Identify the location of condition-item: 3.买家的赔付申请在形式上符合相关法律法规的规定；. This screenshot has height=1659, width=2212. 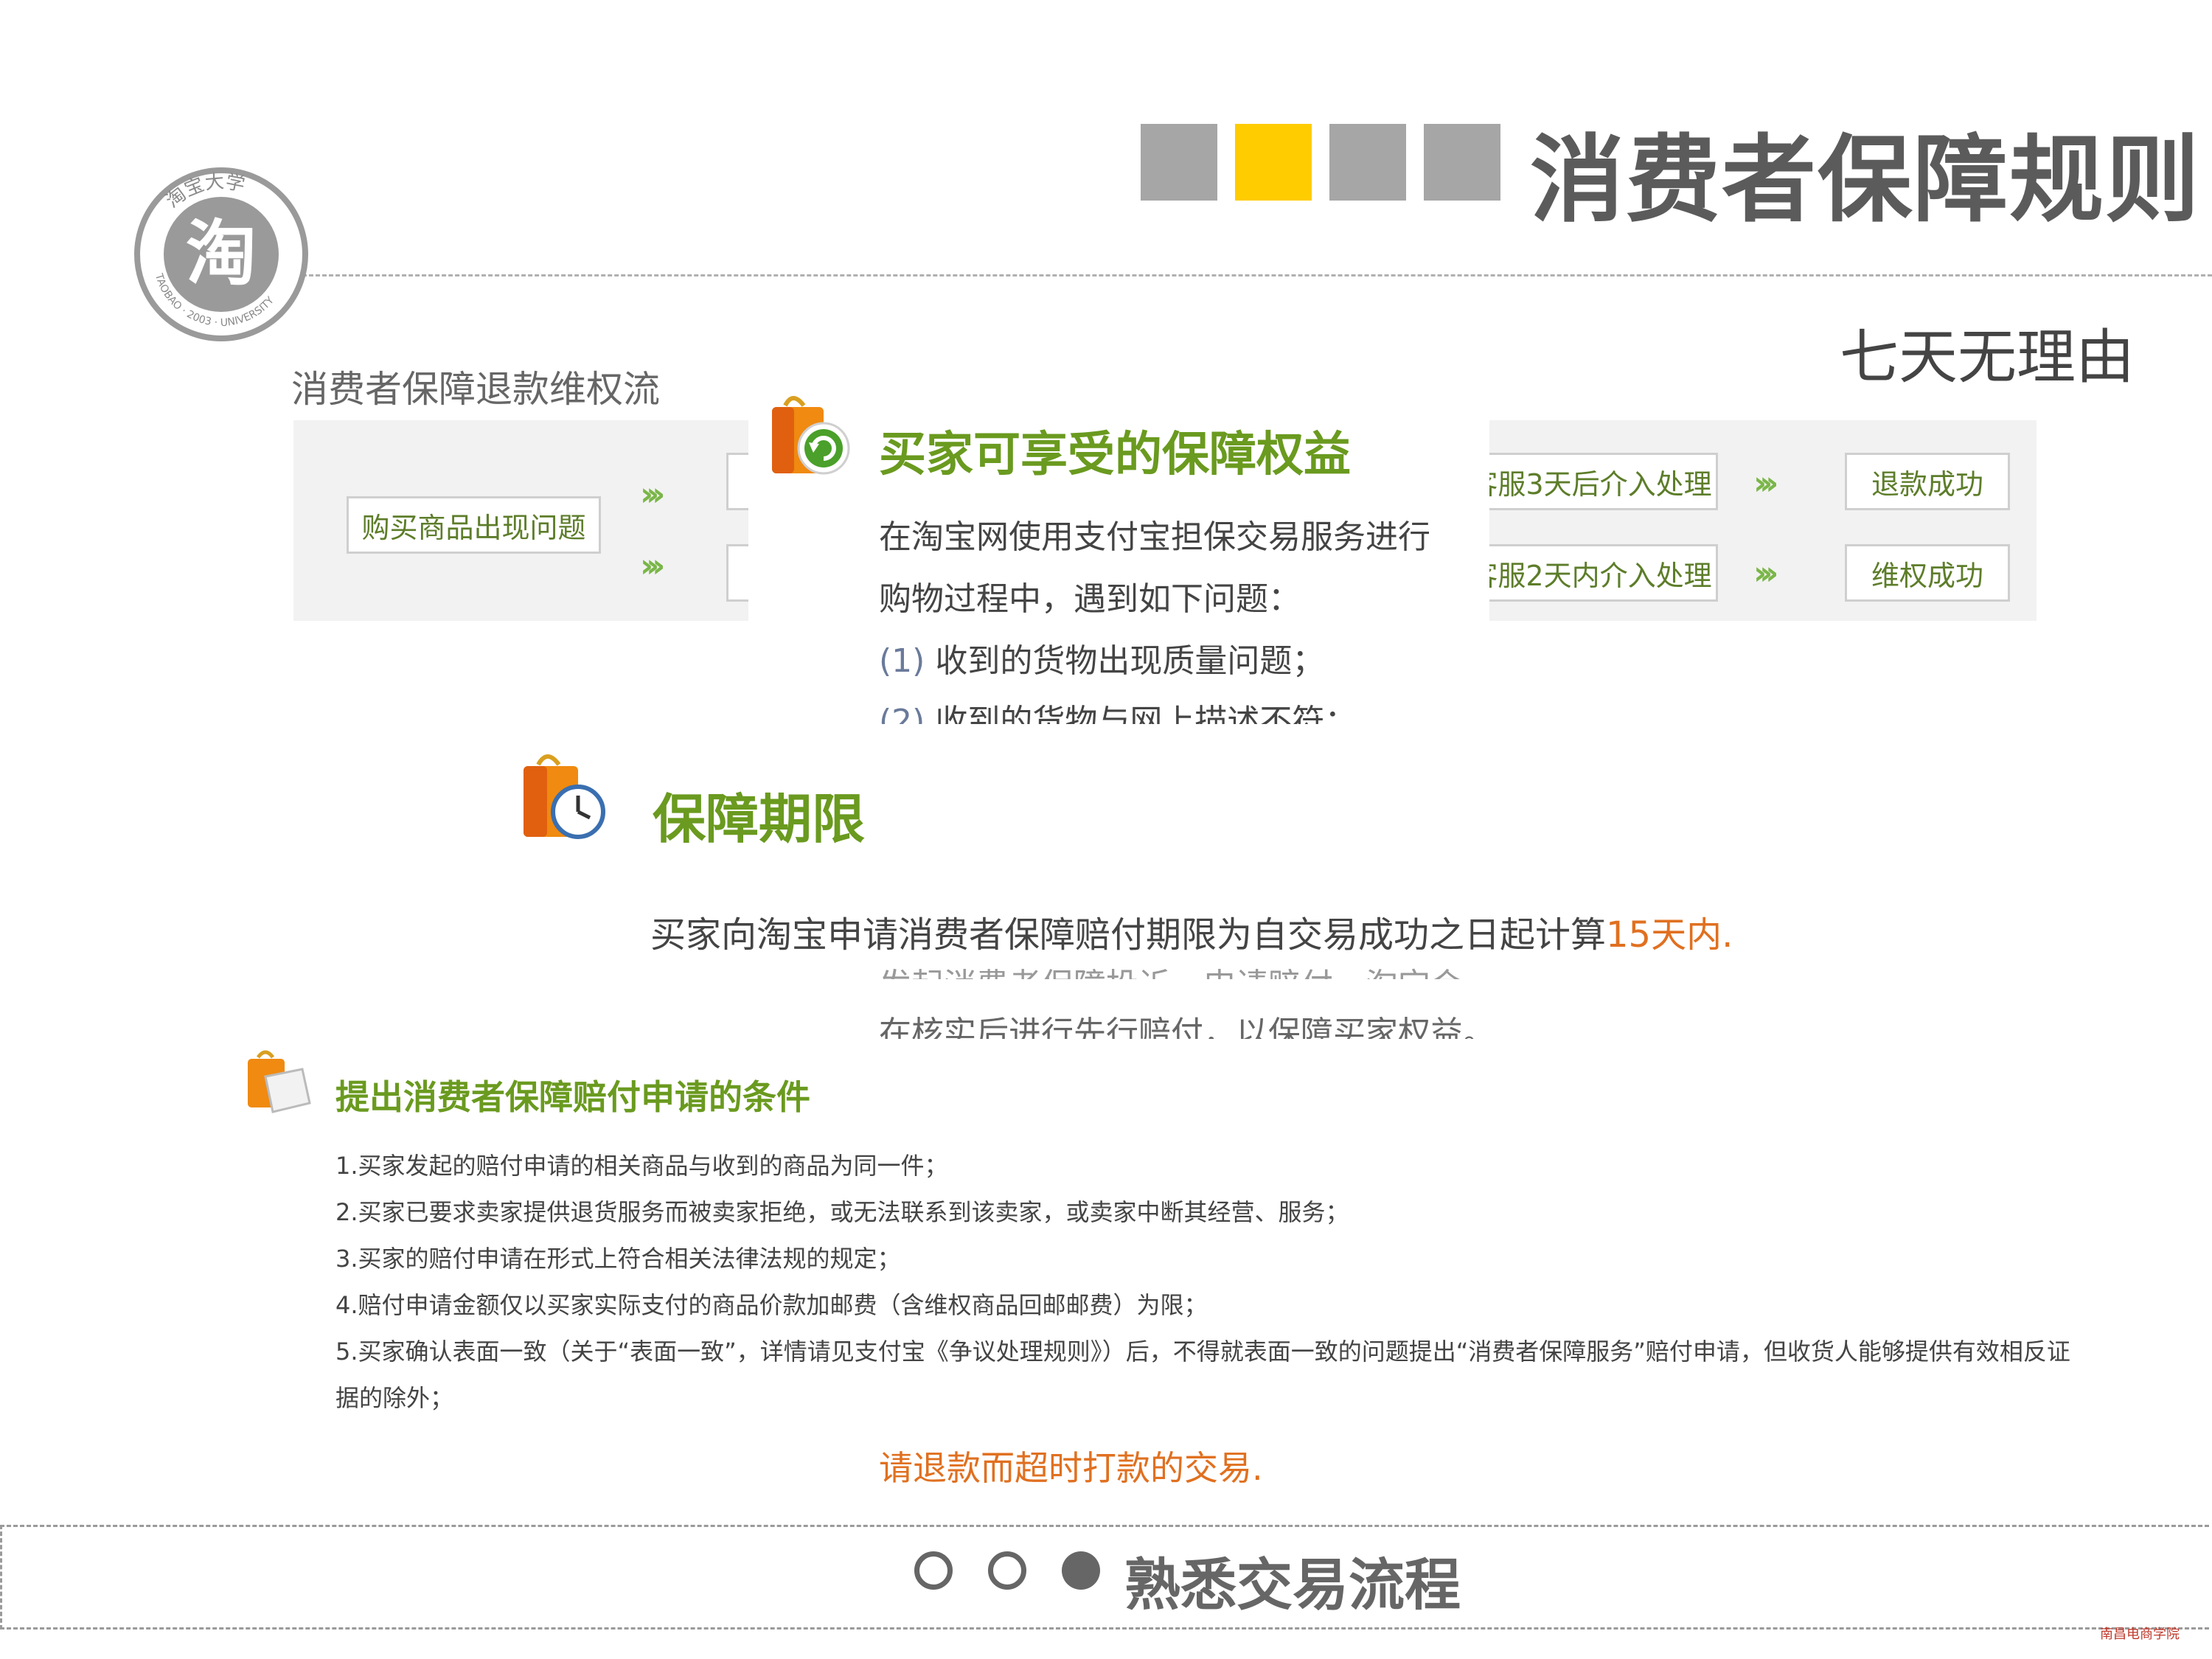
(618, 1259).